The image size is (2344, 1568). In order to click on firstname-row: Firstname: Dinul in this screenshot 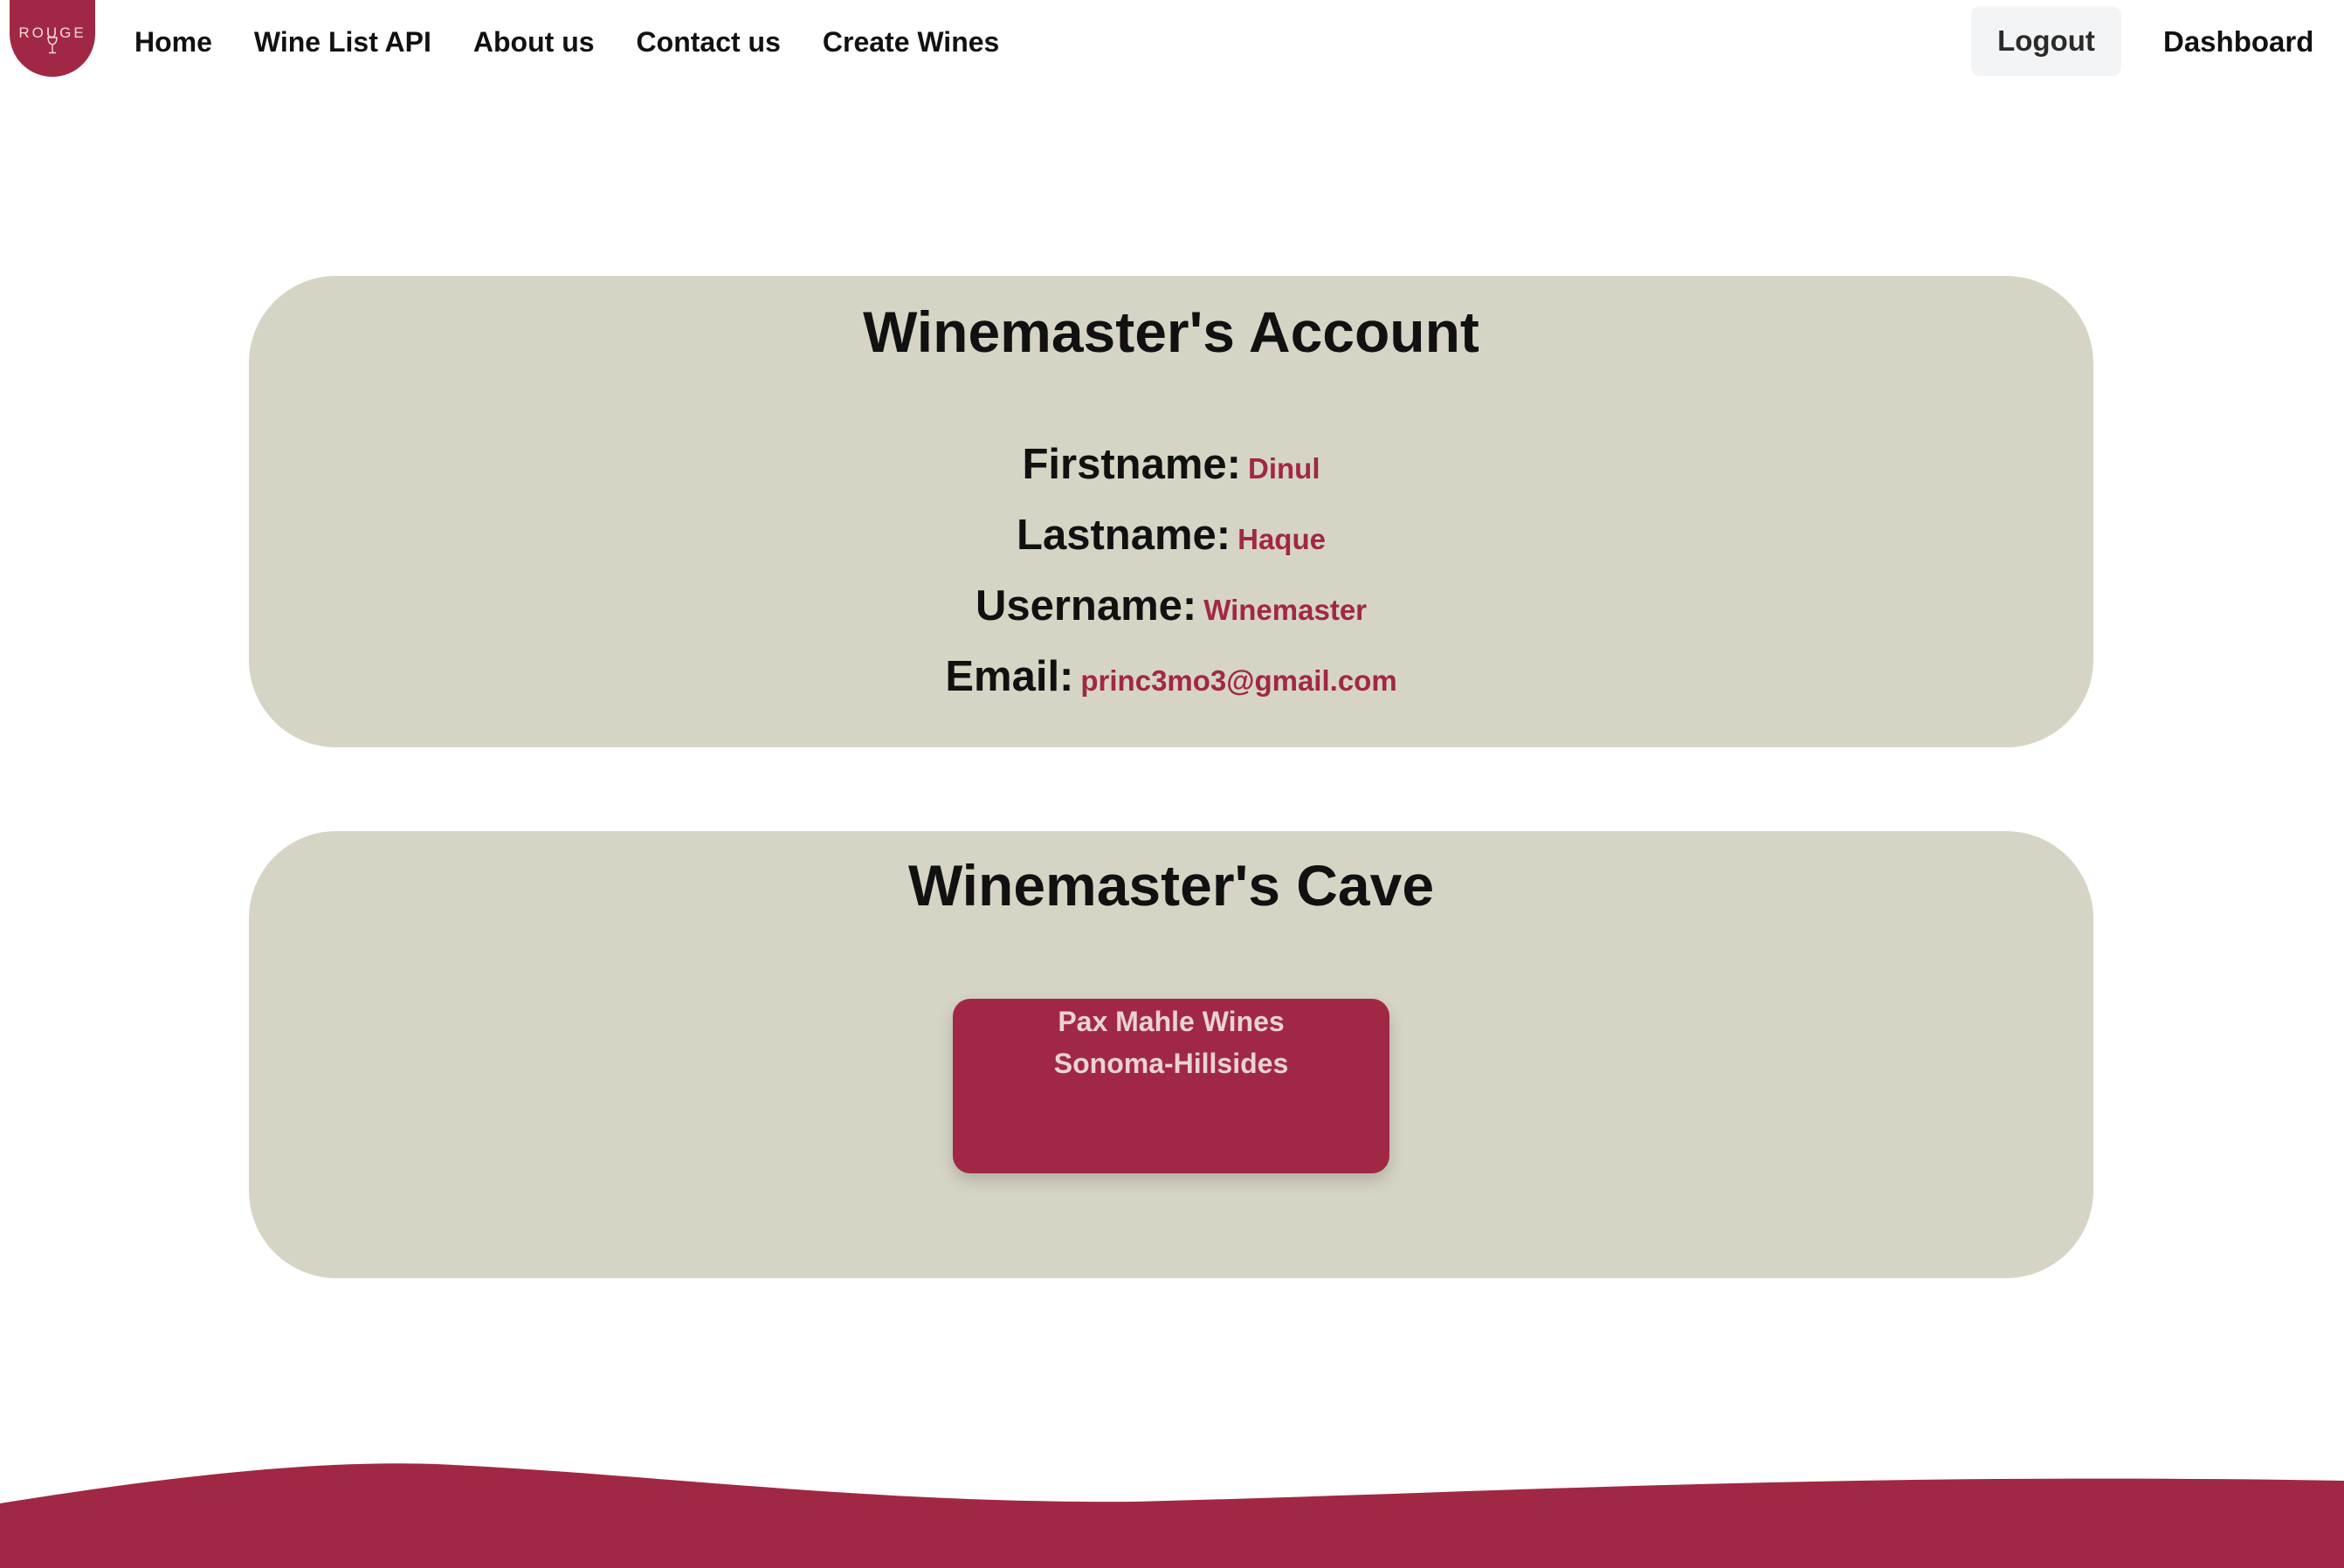, I will do `click(1171, 464)`.